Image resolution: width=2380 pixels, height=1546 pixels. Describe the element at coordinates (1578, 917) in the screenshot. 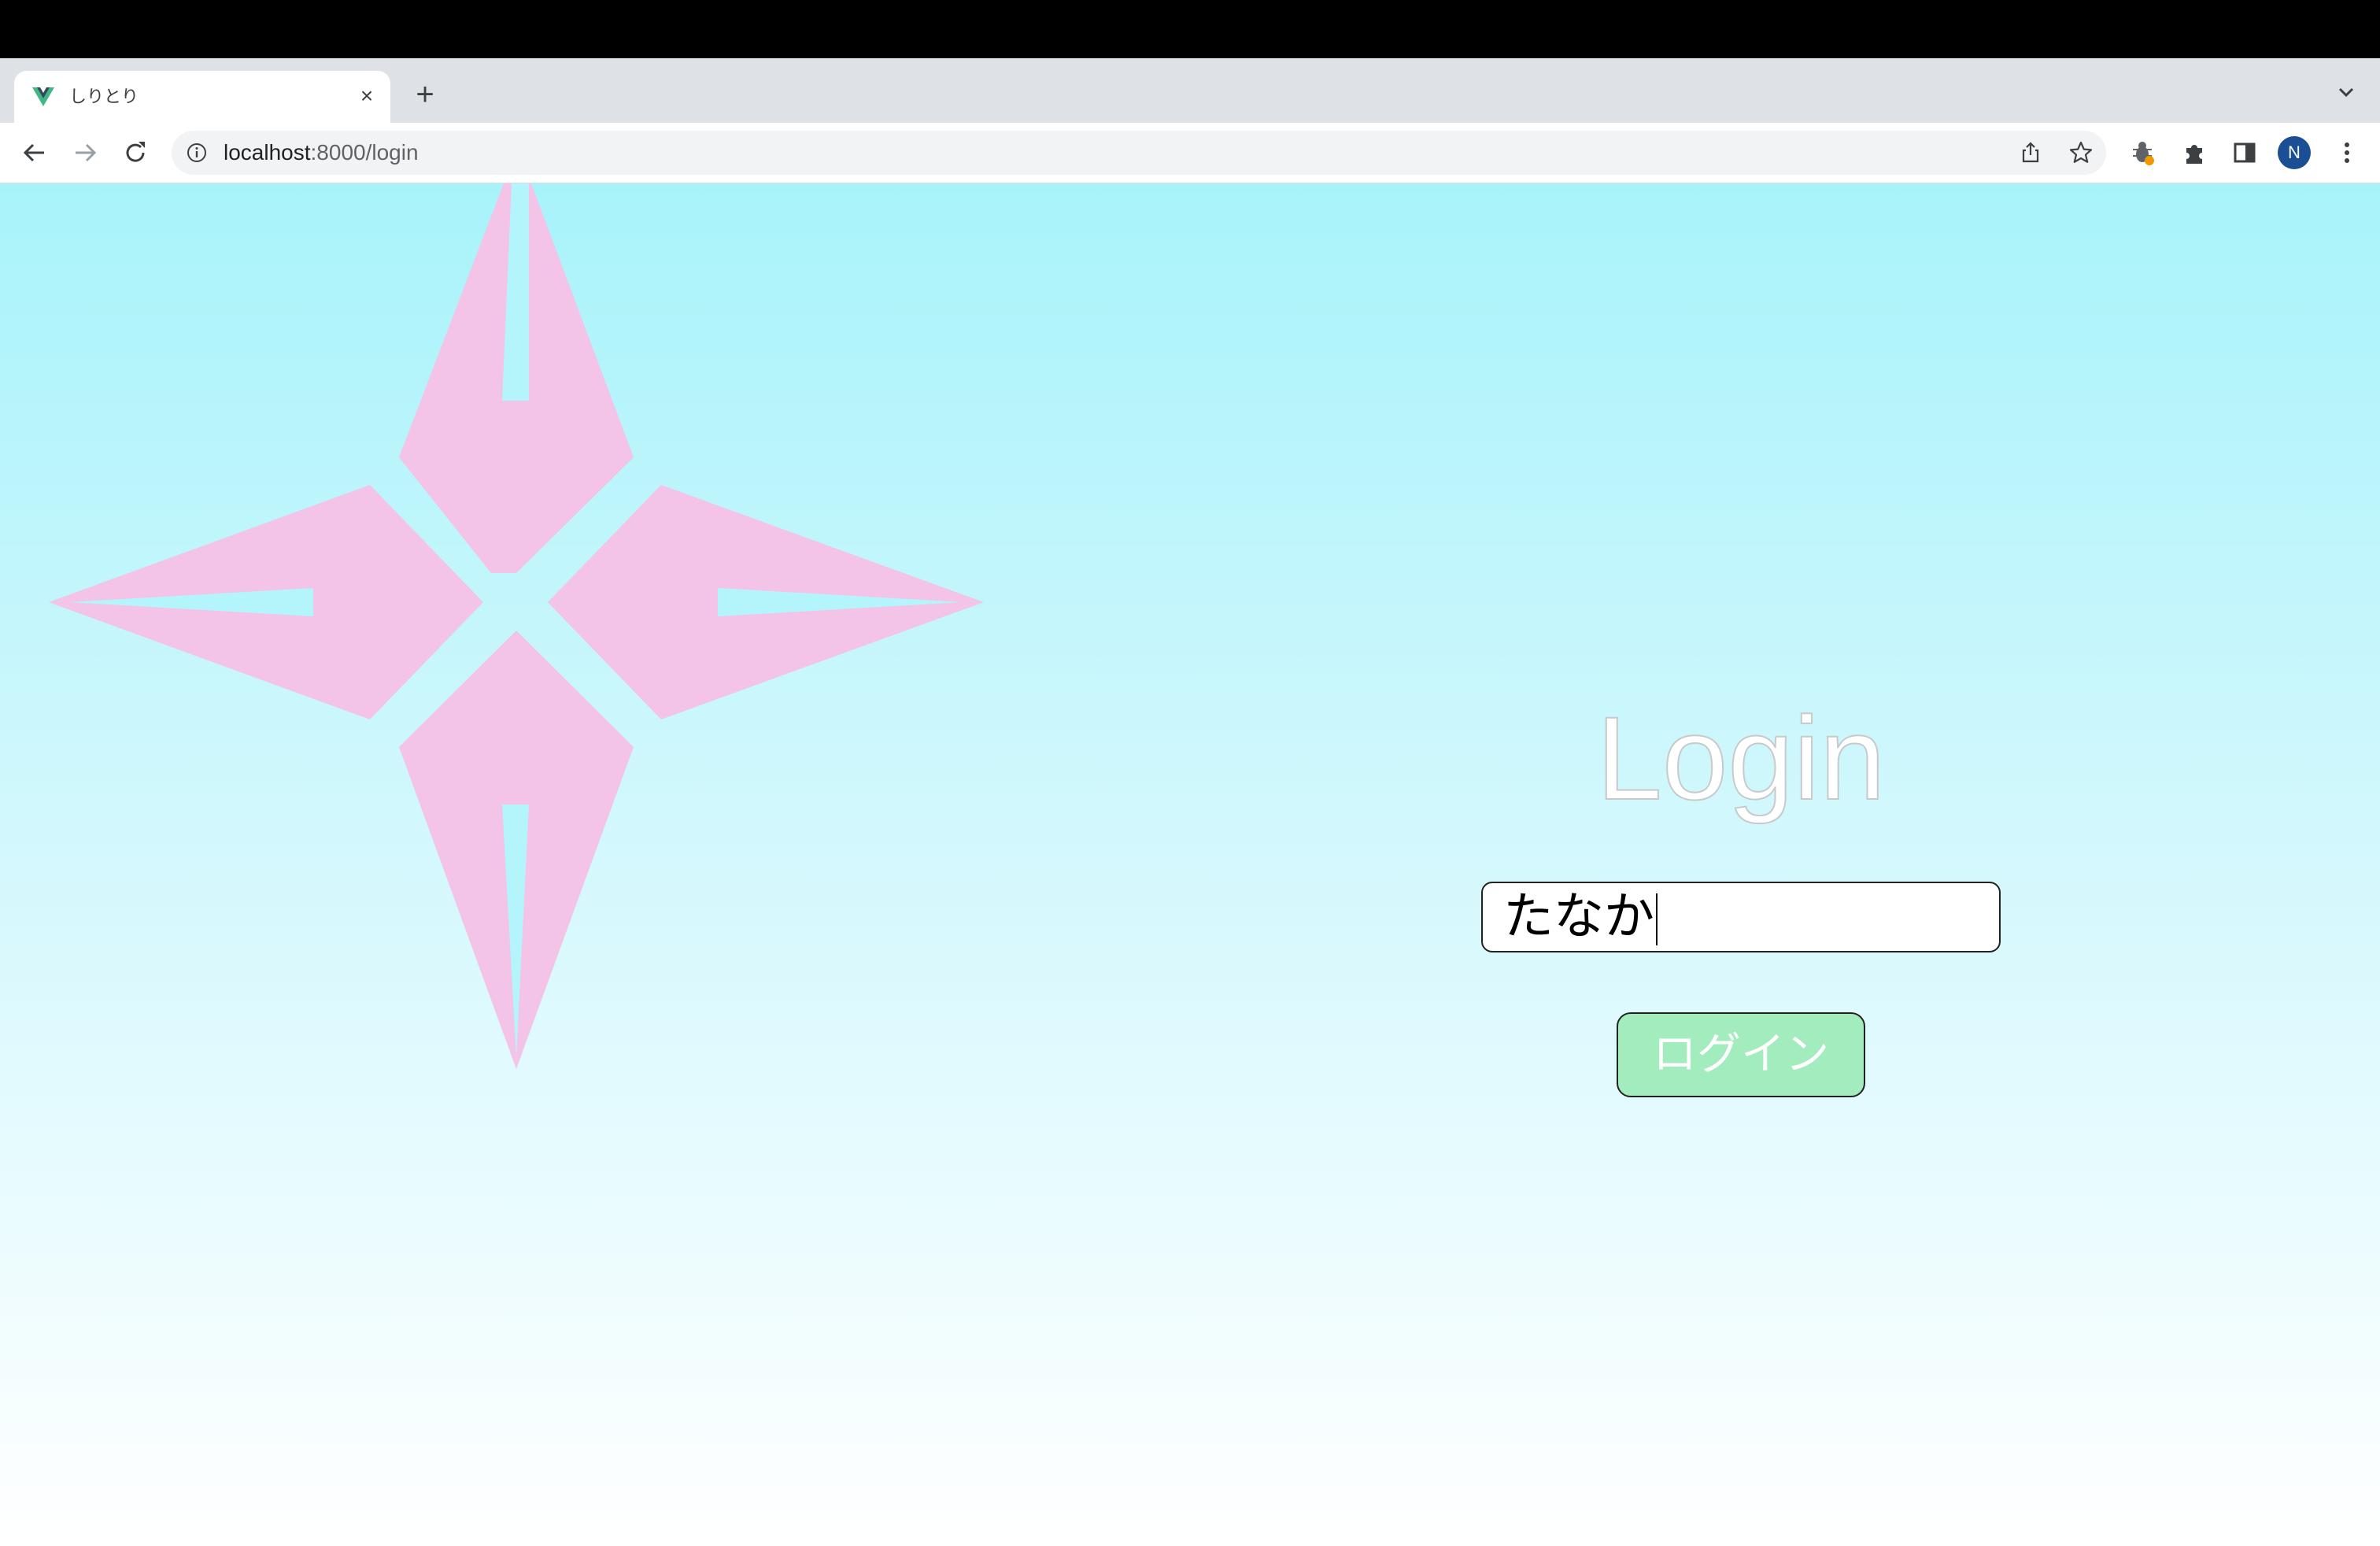

I see `name-input-value: たなか` at that location.